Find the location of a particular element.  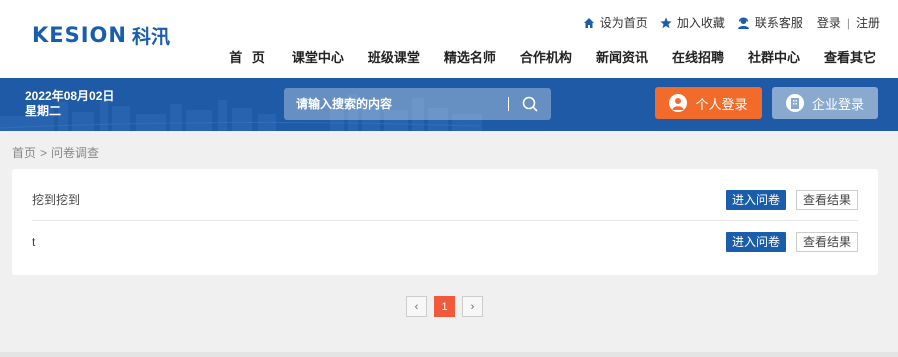

nav-item-institutions: 合作机构 is located at coordinates (546, 56).